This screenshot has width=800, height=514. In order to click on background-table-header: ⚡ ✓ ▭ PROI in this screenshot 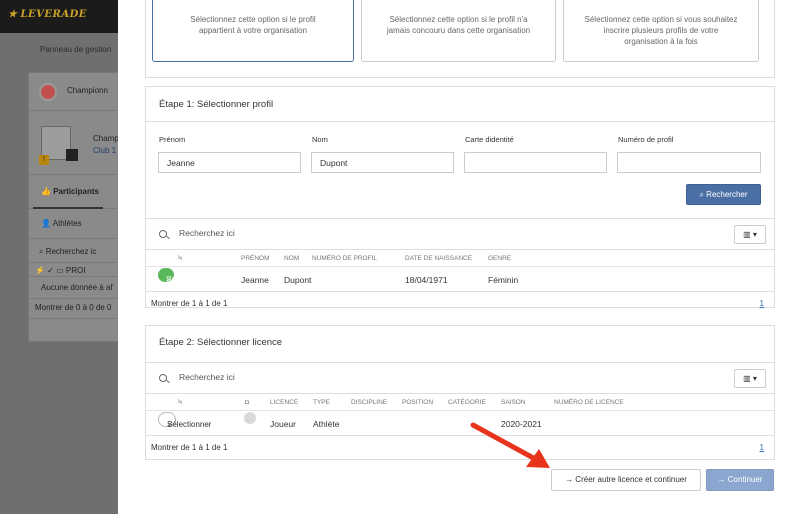, I will do `click(76, 270)`.